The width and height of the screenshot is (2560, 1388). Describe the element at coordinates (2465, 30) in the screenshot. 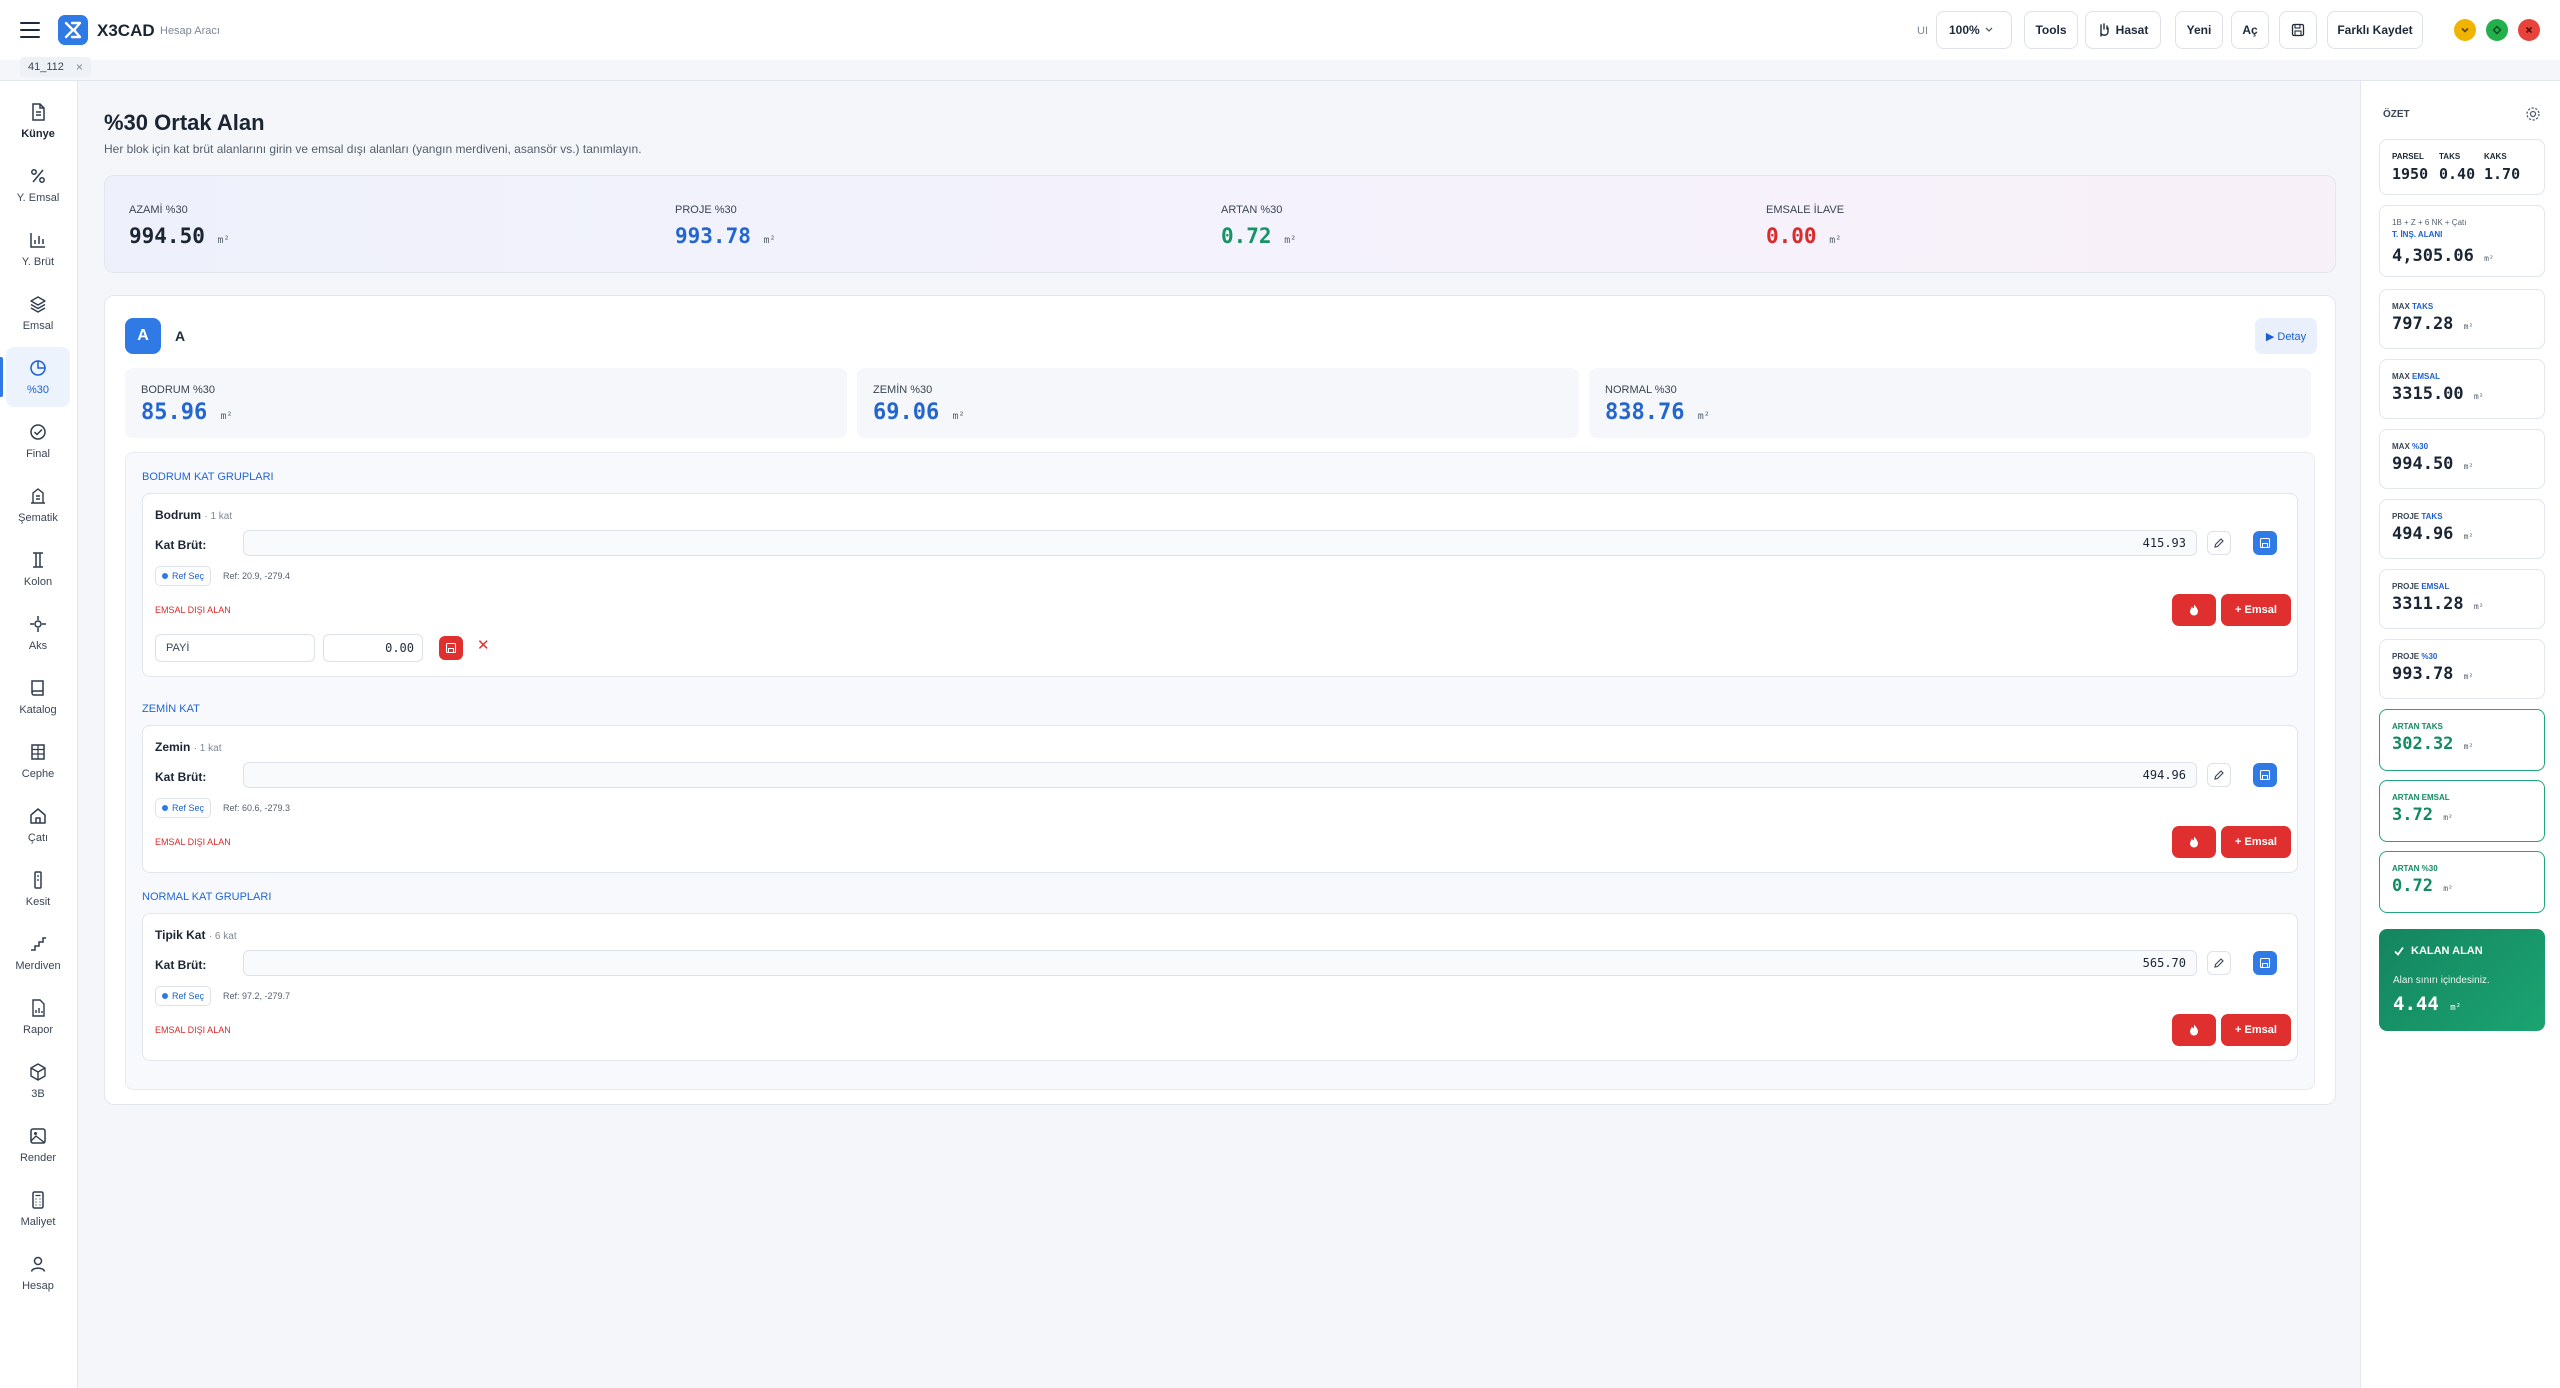

I see `minimize-button` at that location.